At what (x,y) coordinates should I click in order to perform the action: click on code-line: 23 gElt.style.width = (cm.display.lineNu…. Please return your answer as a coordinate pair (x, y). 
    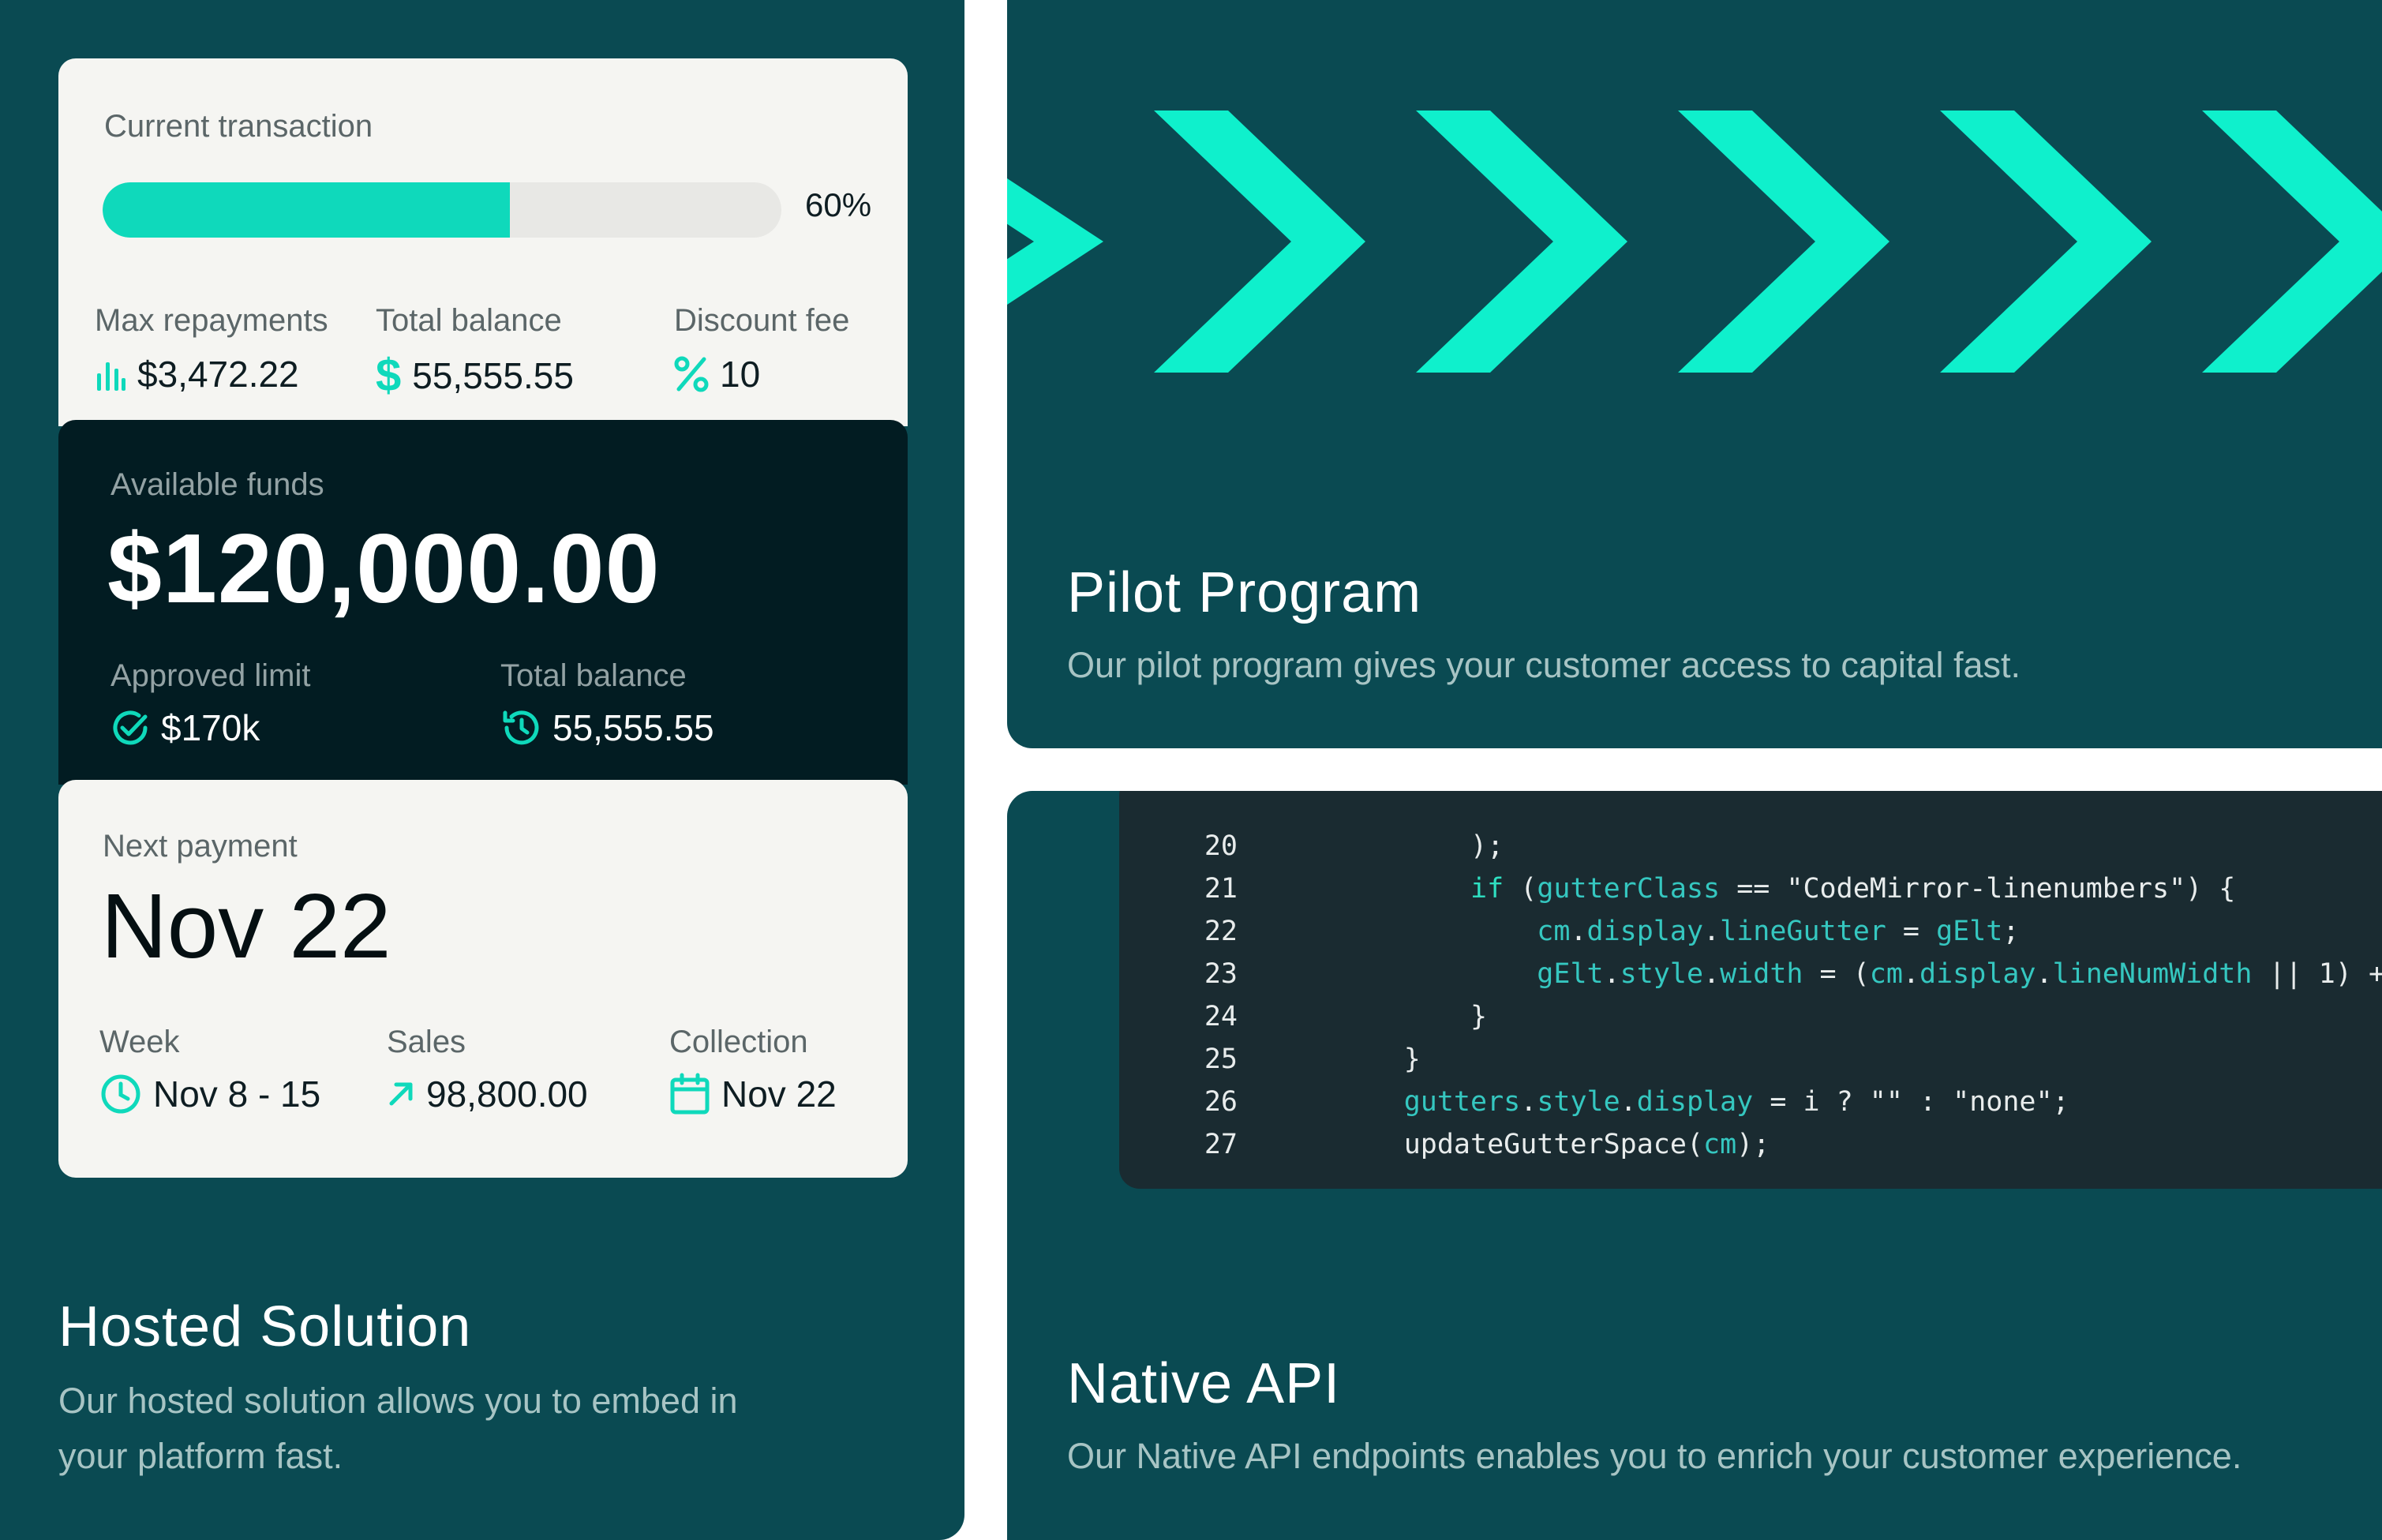
    Looking at the image, I should click on (1750, 975).